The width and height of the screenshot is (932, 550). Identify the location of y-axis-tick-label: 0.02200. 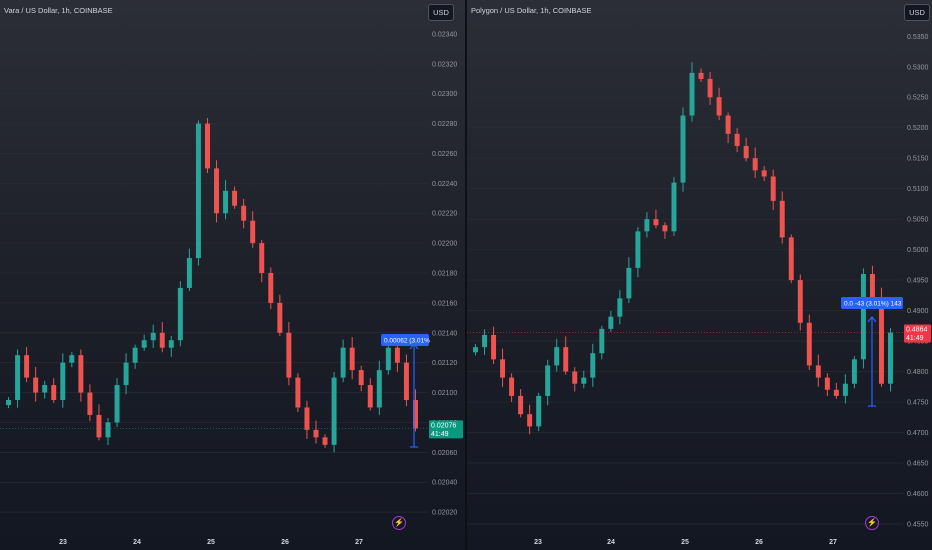
(444, 244).